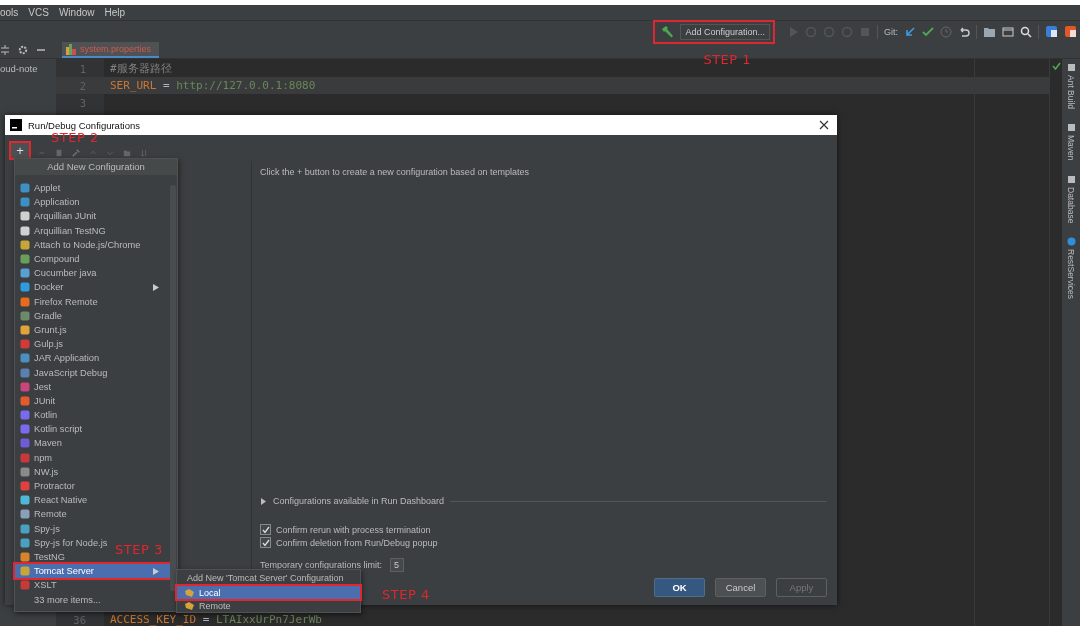  Describe the element at coordinates (1071, 142) in the screenshot. I see `tool-window-button: Maven` at that location.